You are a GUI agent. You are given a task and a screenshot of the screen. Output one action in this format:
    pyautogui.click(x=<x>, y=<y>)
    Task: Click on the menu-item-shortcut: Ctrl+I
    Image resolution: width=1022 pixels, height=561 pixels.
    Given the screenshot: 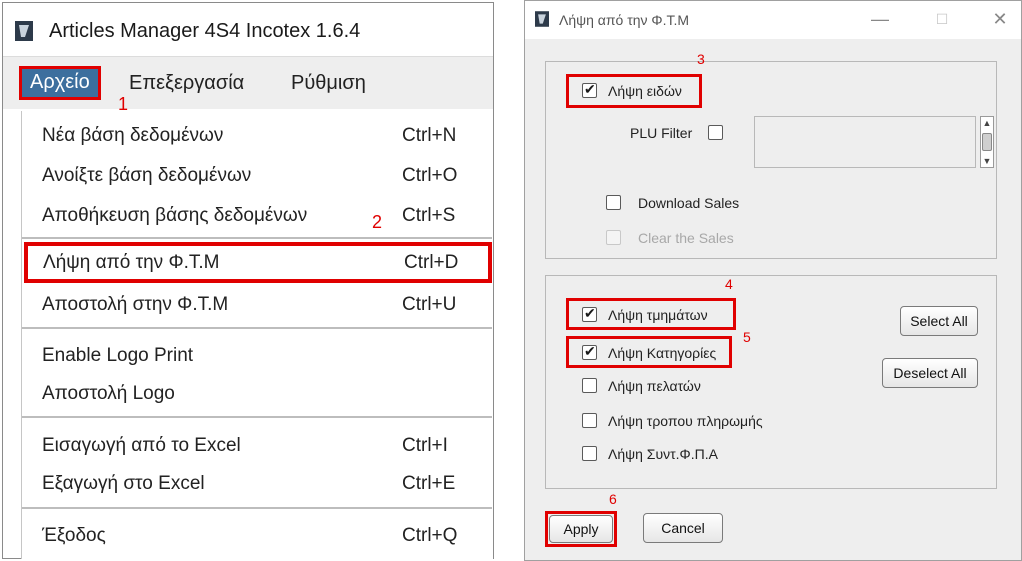 What is the action you would take?
    pyautogui.click(x=425, y=445)
    